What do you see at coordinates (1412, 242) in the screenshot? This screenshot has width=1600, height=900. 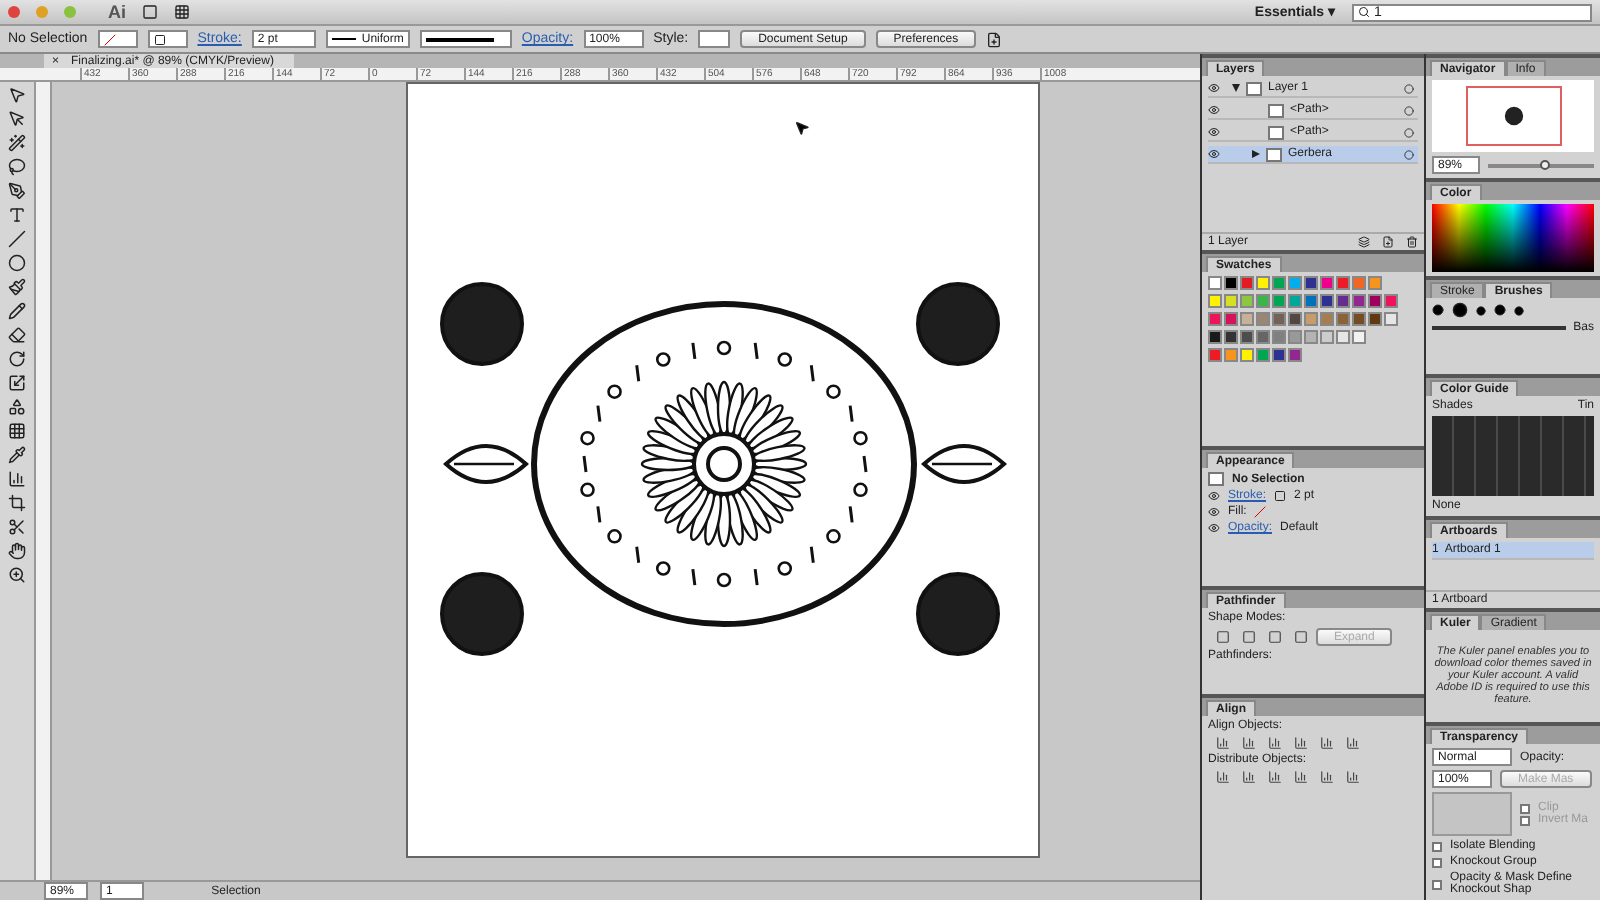 I see `trash-icon` at bounding box center [1412, 242].